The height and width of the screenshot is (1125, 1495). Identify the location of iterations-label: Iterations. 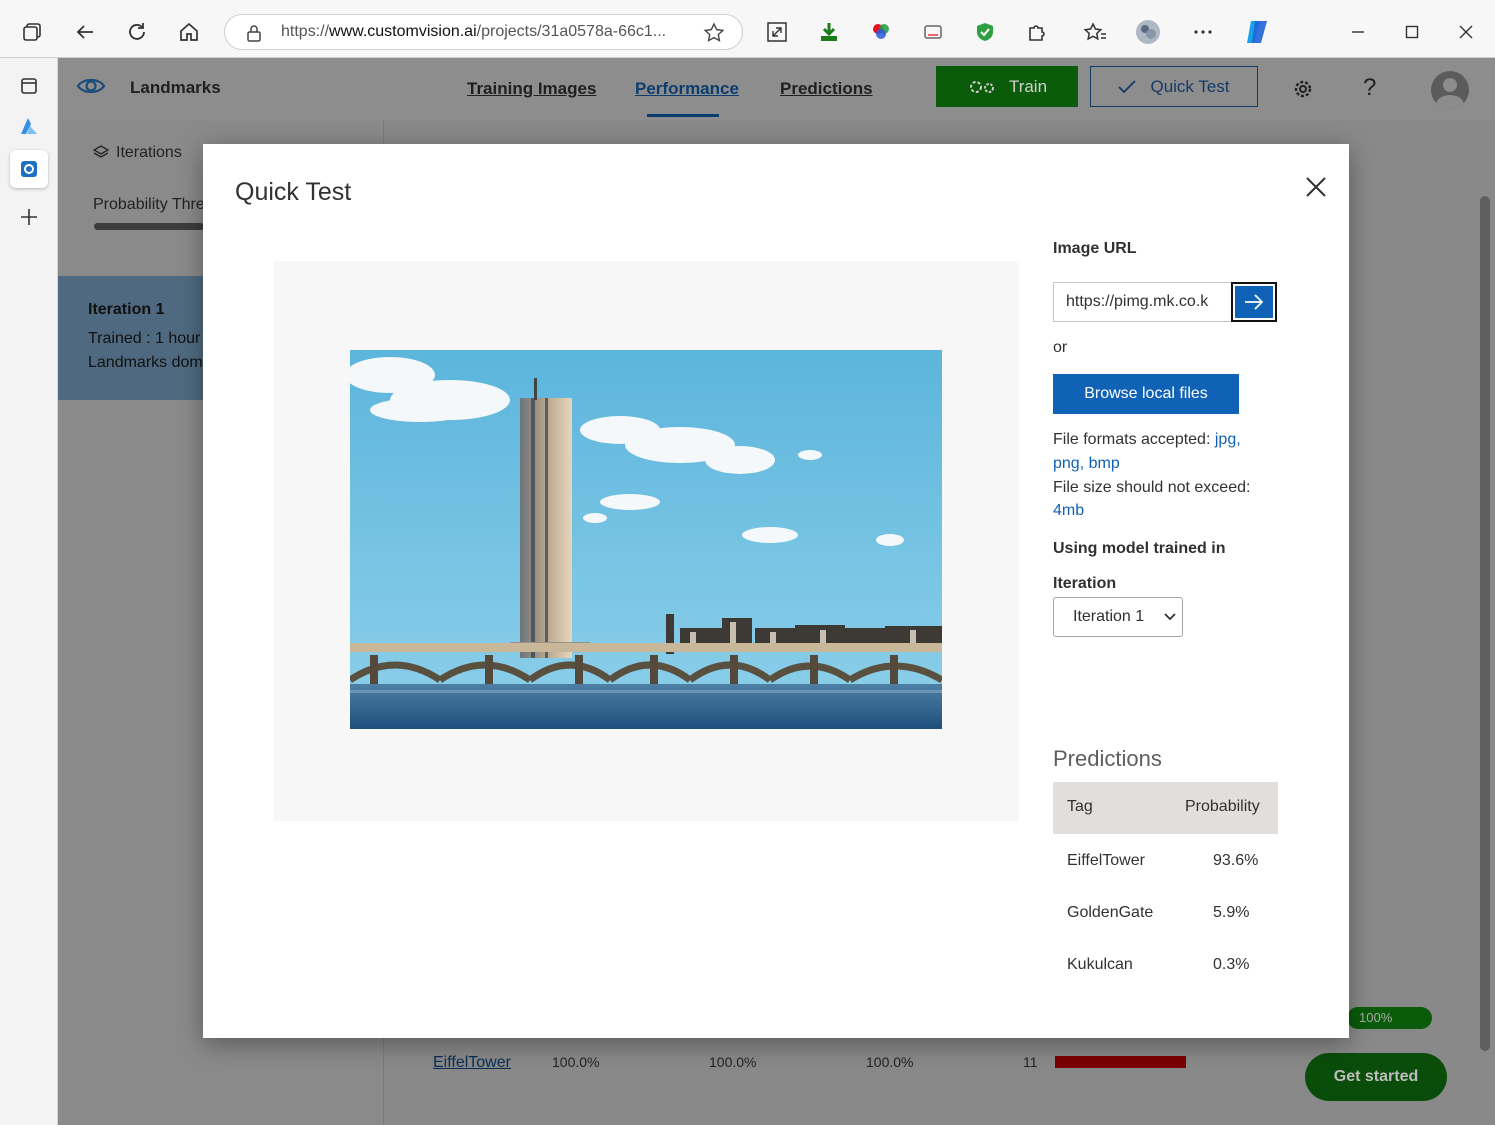
(149, 153).